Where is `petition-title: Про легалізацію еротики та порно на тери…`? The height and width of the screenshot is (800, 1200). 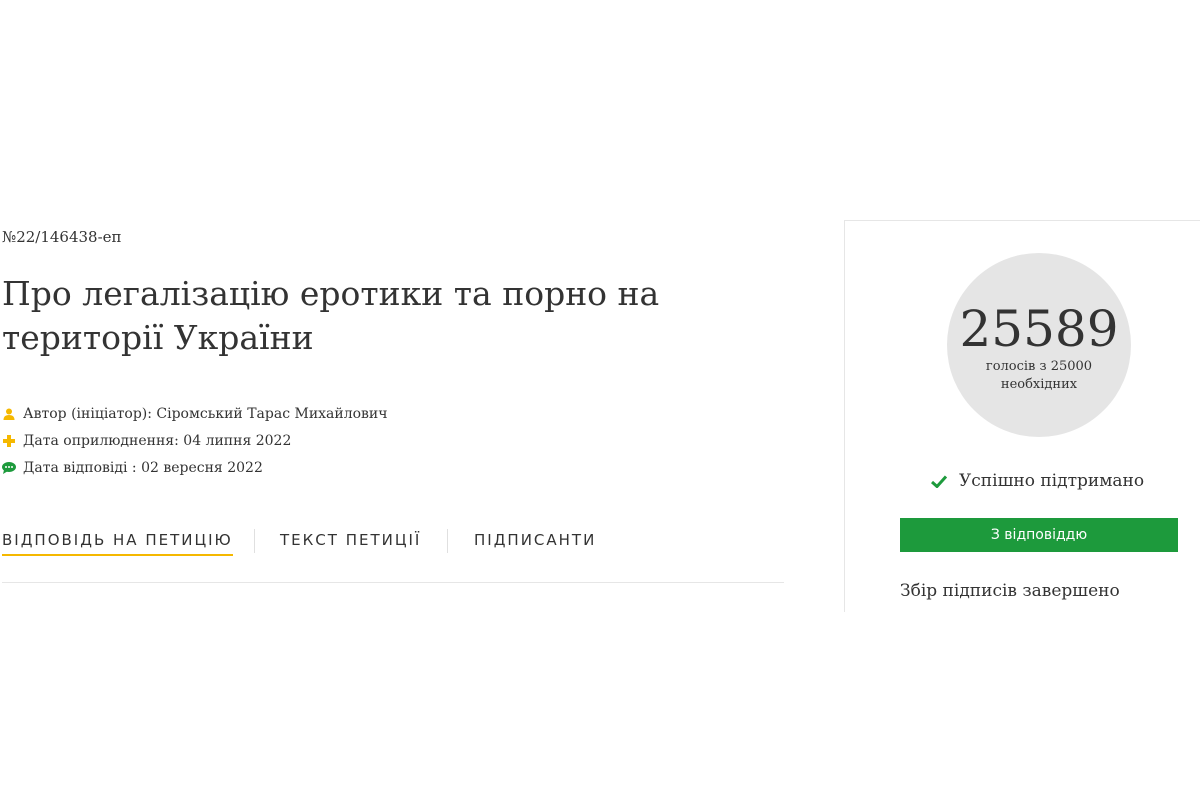 petition-title: Про легалізацію еротики та порно на тери… is located at coordinates (331, 315).